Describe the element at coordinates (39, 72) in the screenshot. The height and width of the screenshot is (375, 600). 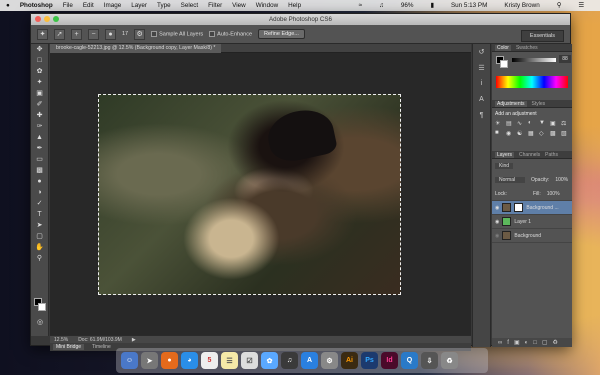
I see `lasso-tool-icon: ✿` at that location.